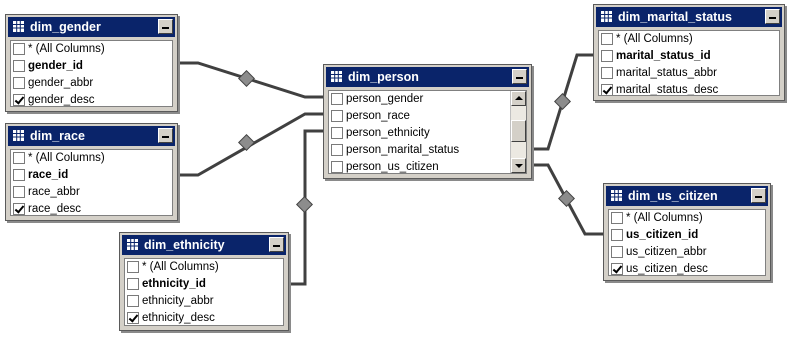 Image resolution: width=788 pixels, height=340 pixels. Describe the element at coordinates (427, 116) in the screenshot. I see `column-row: person_race` at that location.